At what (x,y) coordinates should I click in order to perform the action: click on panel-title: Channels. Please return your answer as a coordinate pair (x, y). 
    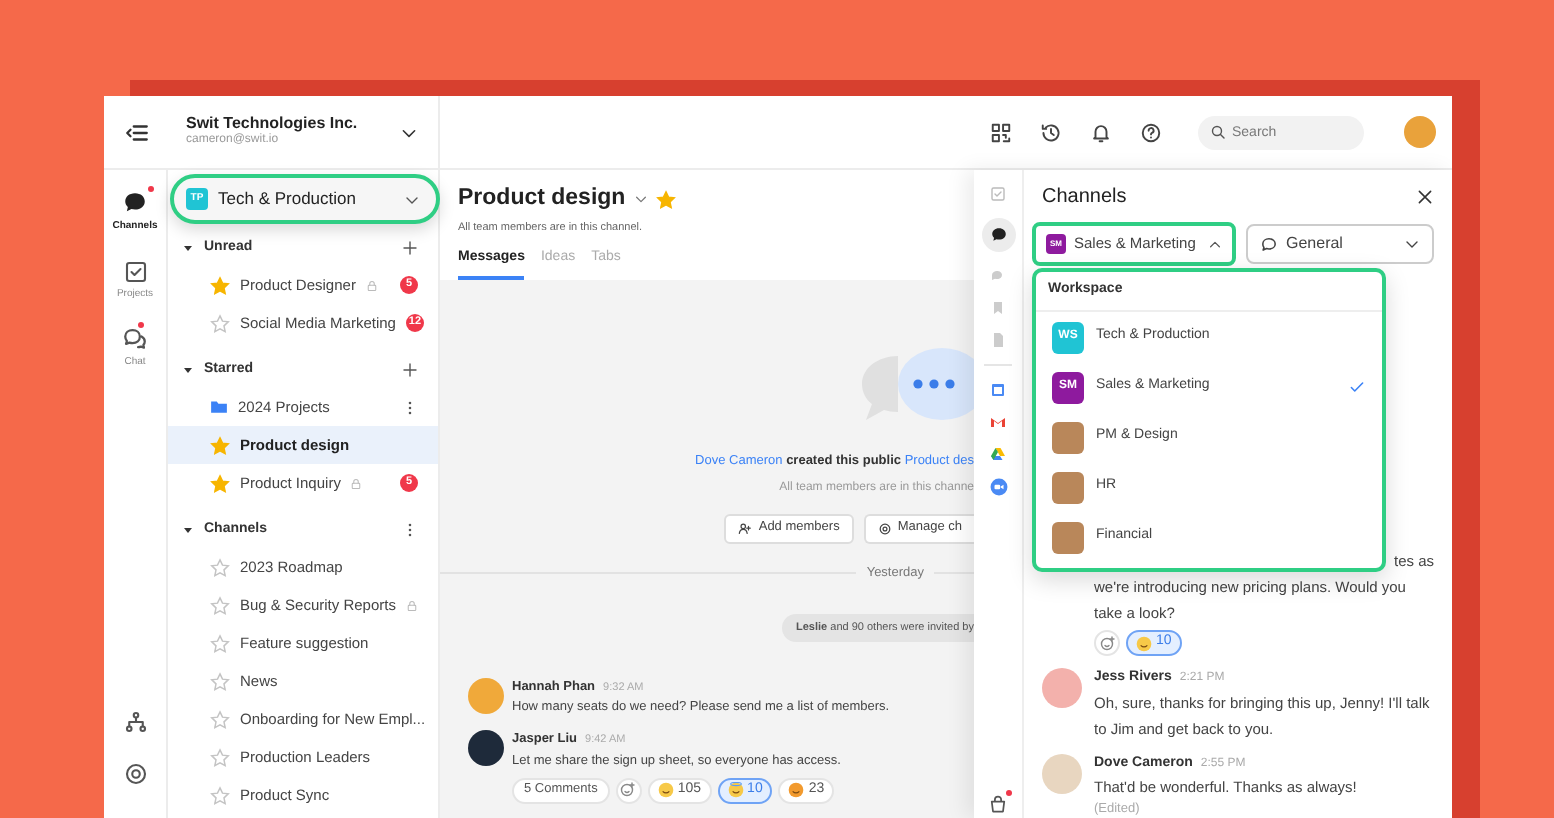
    Looking at the image, I should click on (1084, 198).